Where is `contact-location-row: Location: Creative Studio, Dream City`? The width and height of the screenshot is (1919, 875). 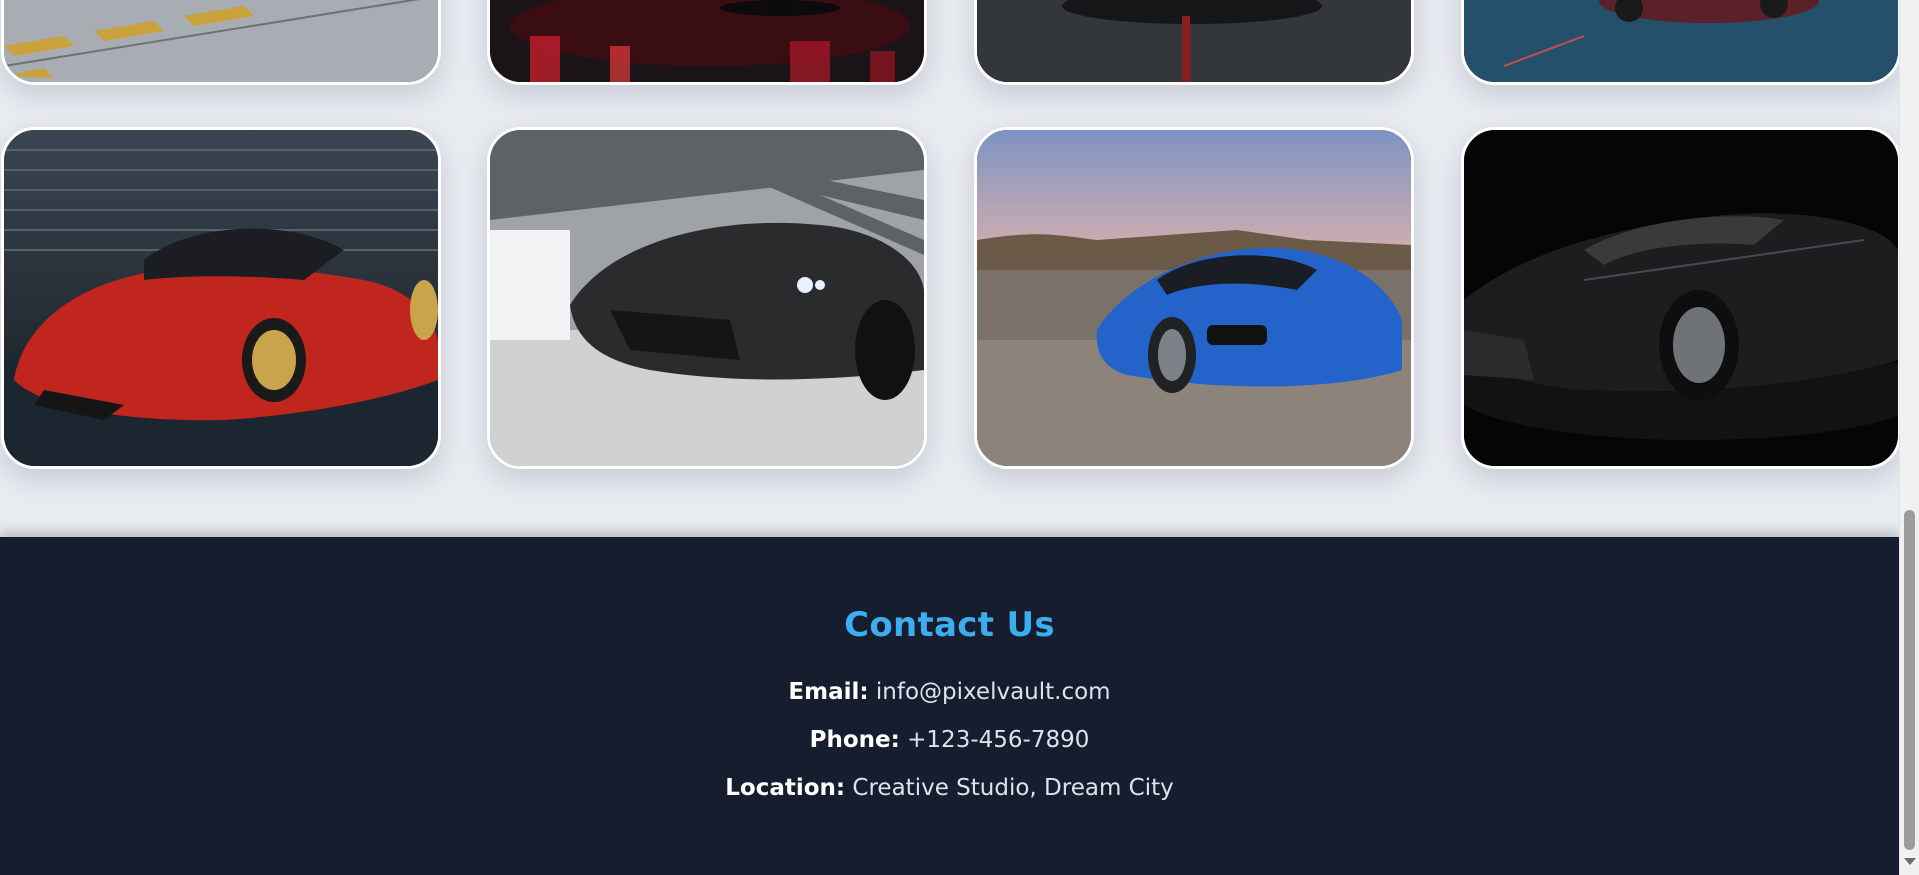
contact-location-row: Location: Creative Studio, Dream City is located at coordinates (949, 788).